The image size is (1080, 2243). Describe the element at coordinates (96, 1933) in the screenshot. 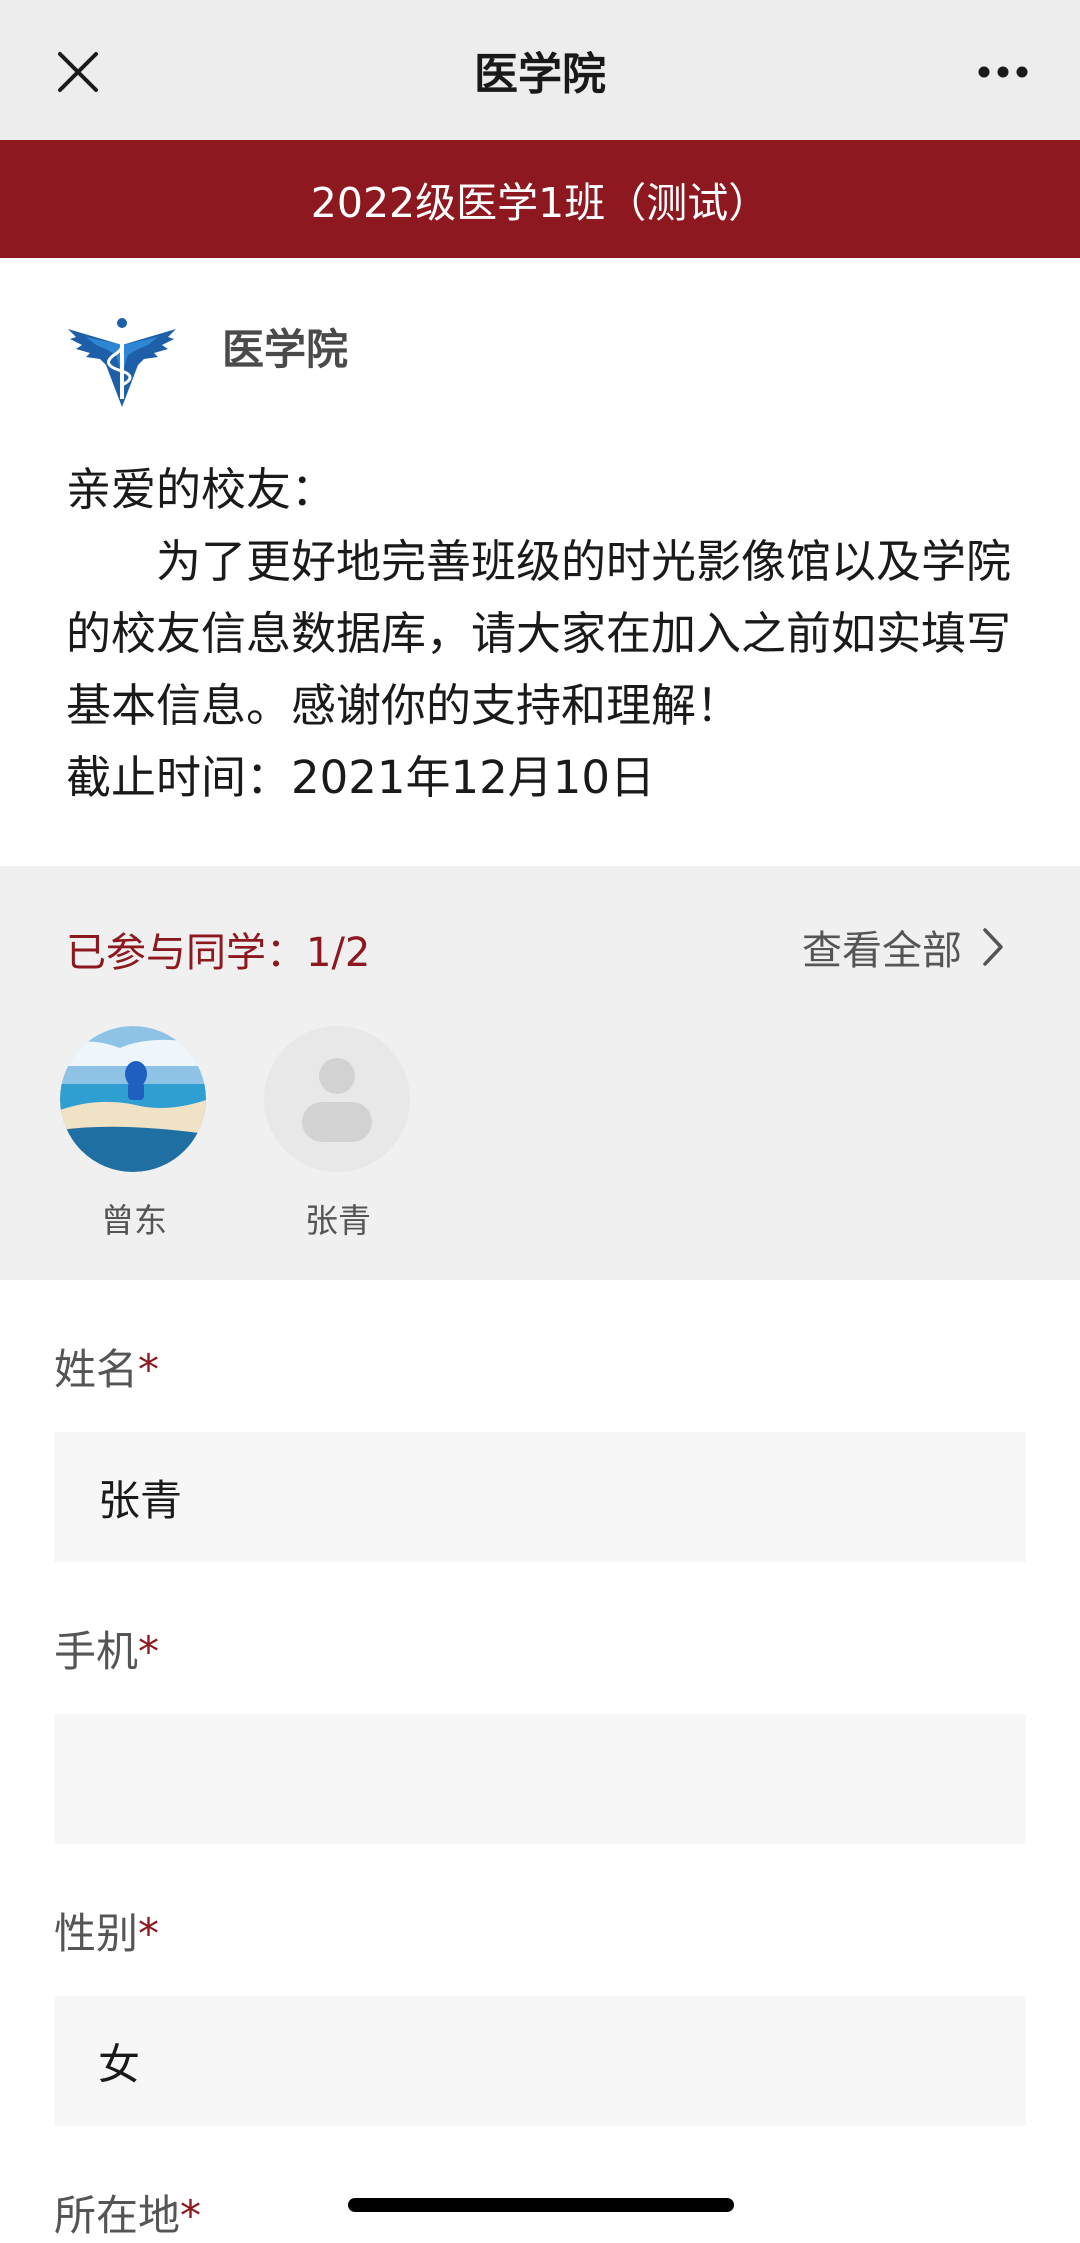

I see `gender-label-text: 性别` at that location.